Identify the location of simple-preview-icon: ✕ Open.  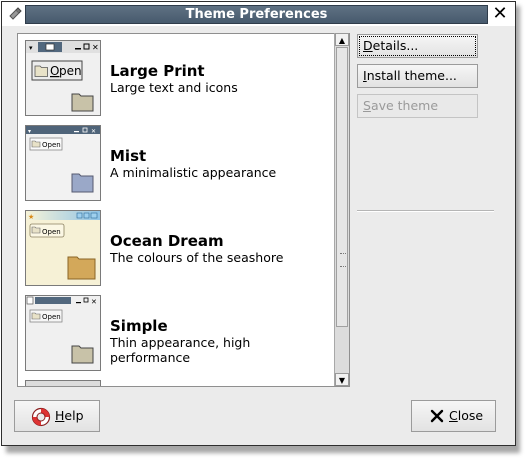
(63, 330).